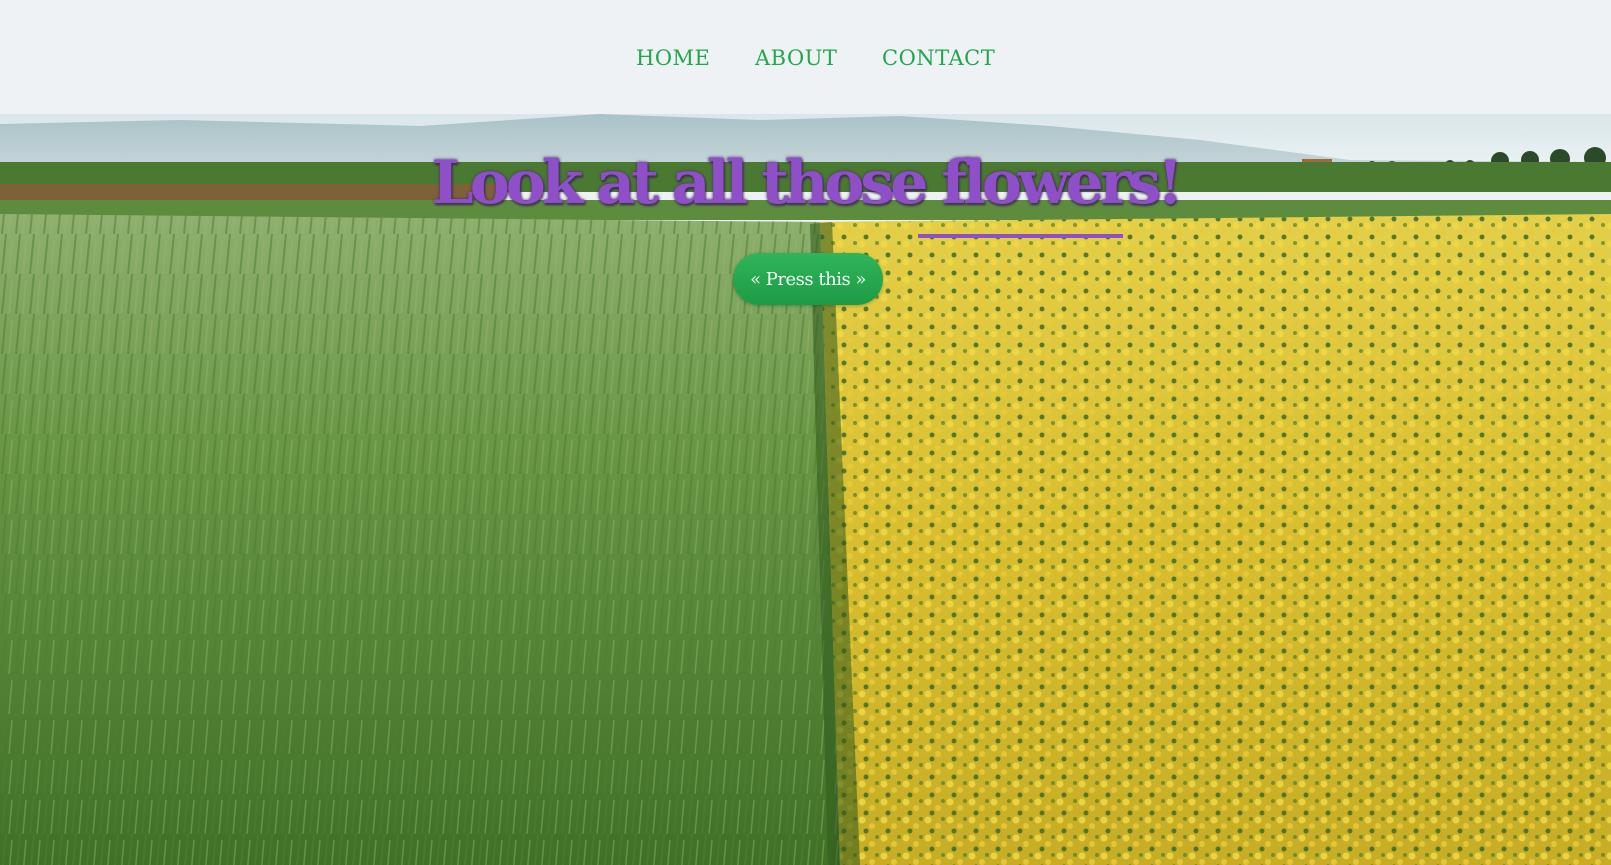  I want to click on nav-link-about: ABOUT, so click(796, 58).